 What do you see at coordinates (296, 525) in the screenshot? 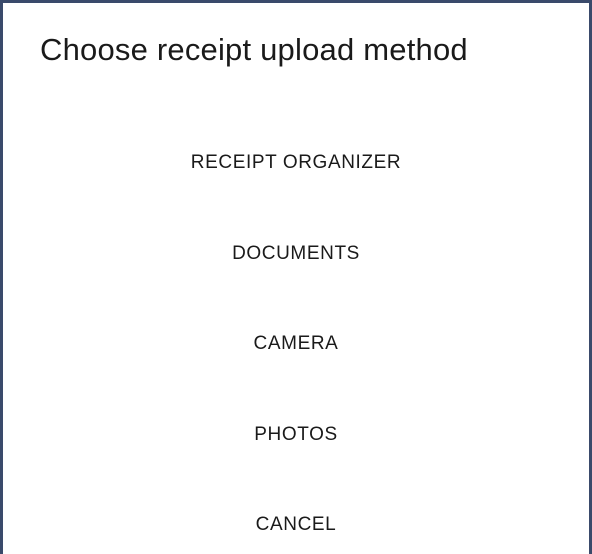
I see `cancel-button: CANCEL` at bounding box center [296, 525].